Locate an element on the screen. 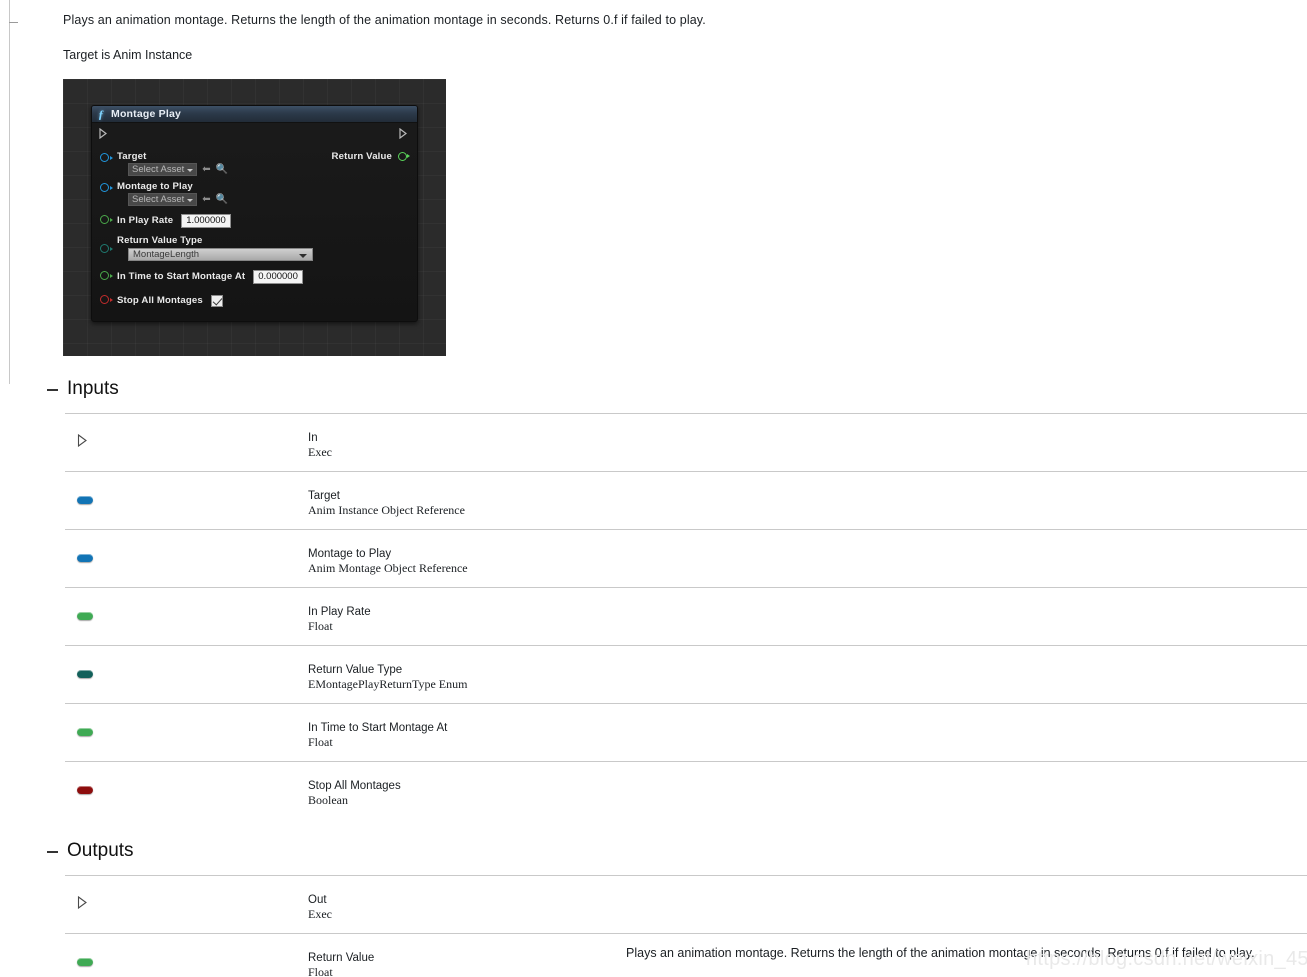 Image resolution: width=1307 pixels, height=977 pixels. pin-dot-icon-stop-all-montages is located at coordinates (106, 299).